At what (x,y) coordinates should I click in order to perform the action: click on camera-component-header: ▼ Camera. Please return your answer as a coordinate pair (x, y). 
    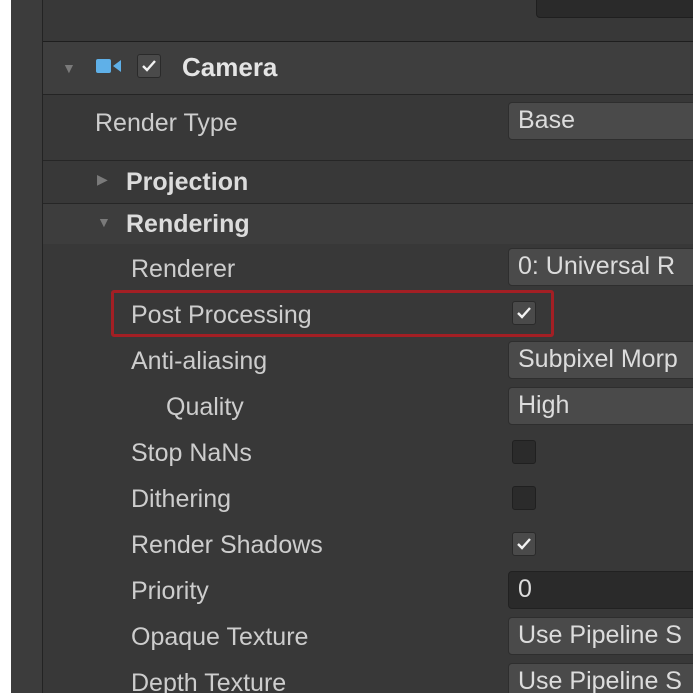
    Looking at the image, I should click on (368, 68).